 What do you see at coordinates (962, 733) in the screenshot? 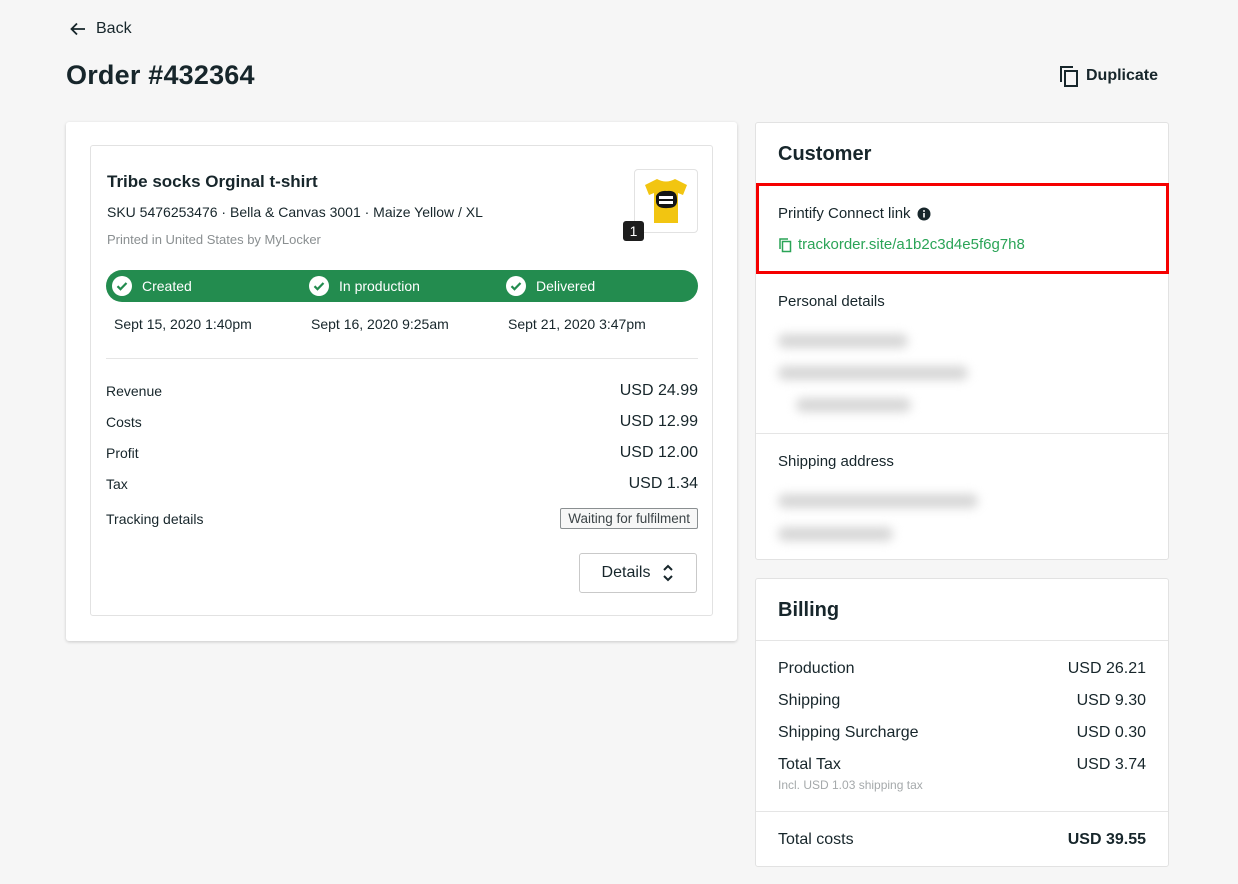
I see `billing-row-shipping-surcharge: Shipping Surcharge USD 0.30` at bounding box center [962, 733].